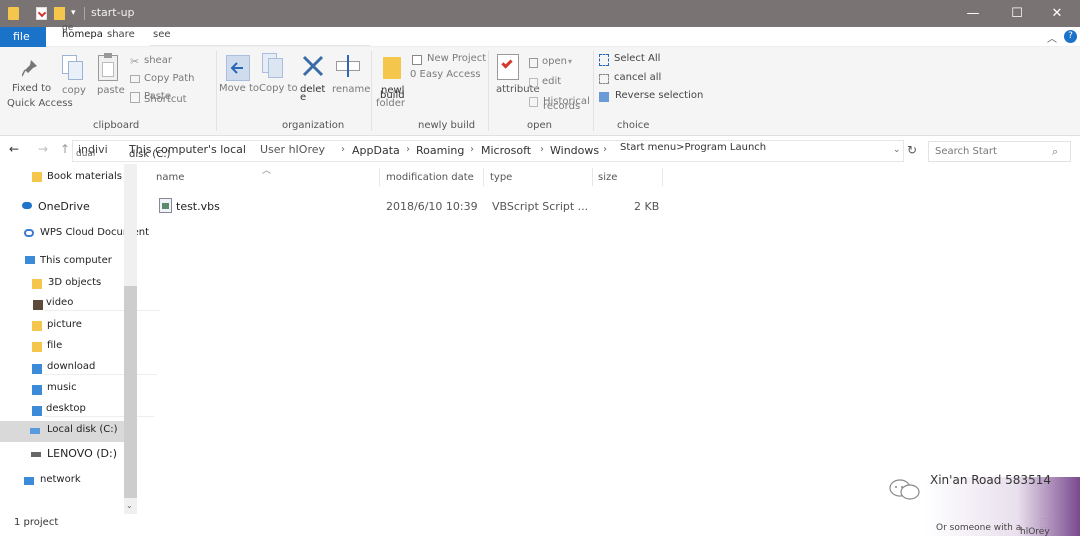  Describe the element at coordinates (37, 411) in the screenshot. I see `desktop-icon` at that location.